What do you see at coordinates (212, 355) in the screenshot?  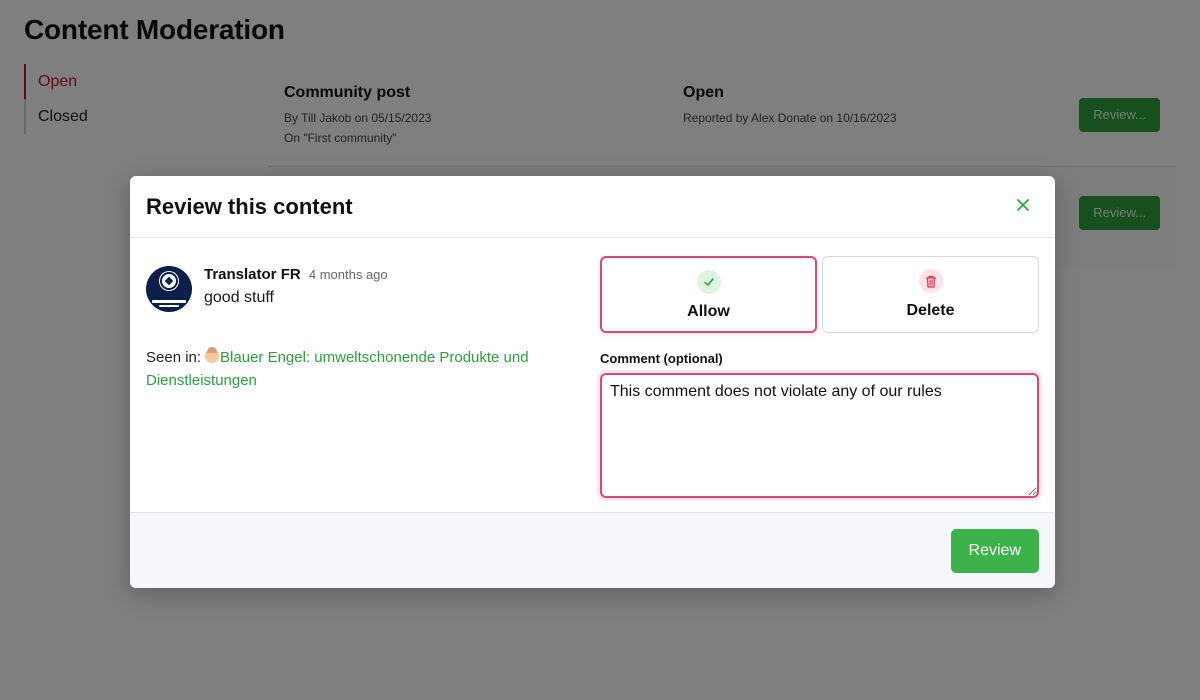 I see `baby-emoji-icon` at bounding box center [212, 355].